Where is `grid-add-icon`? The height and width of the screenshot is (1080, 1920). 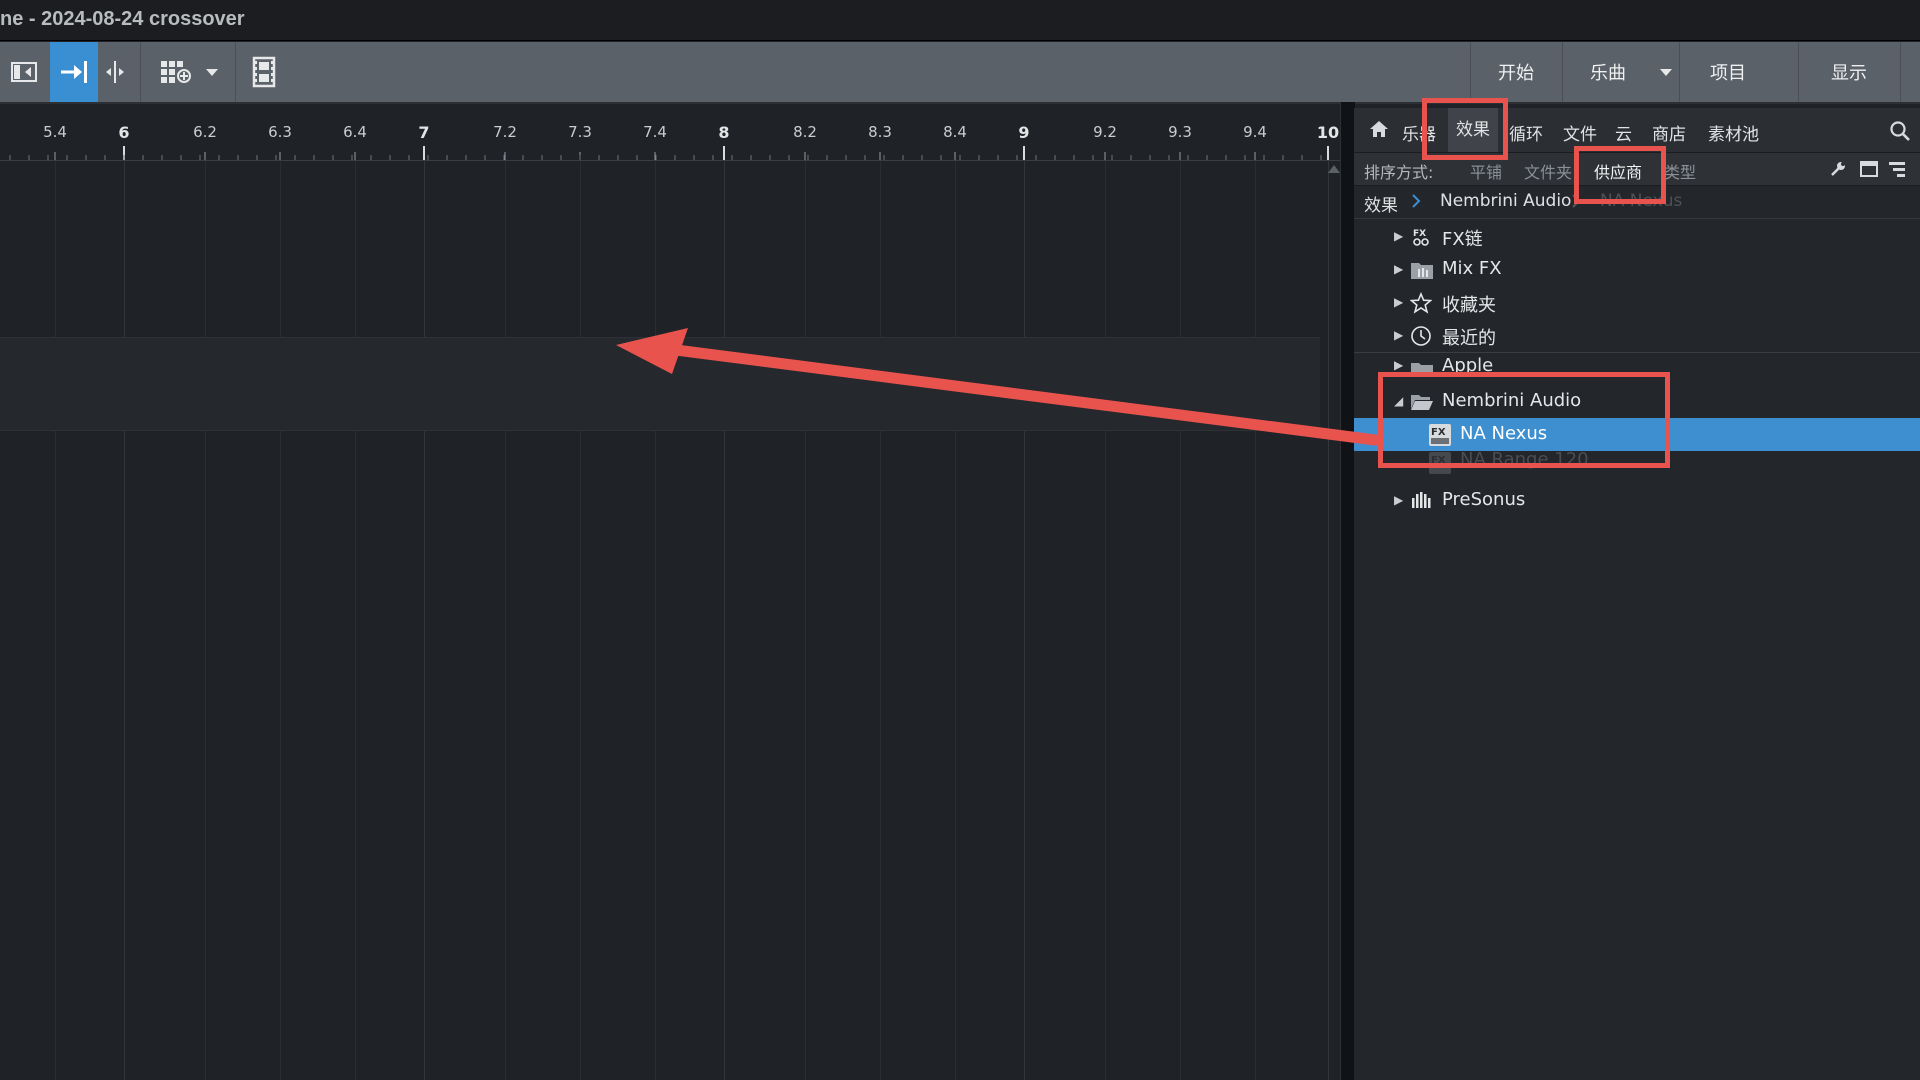
grid-add-icon is located at coordinates (176, 72).